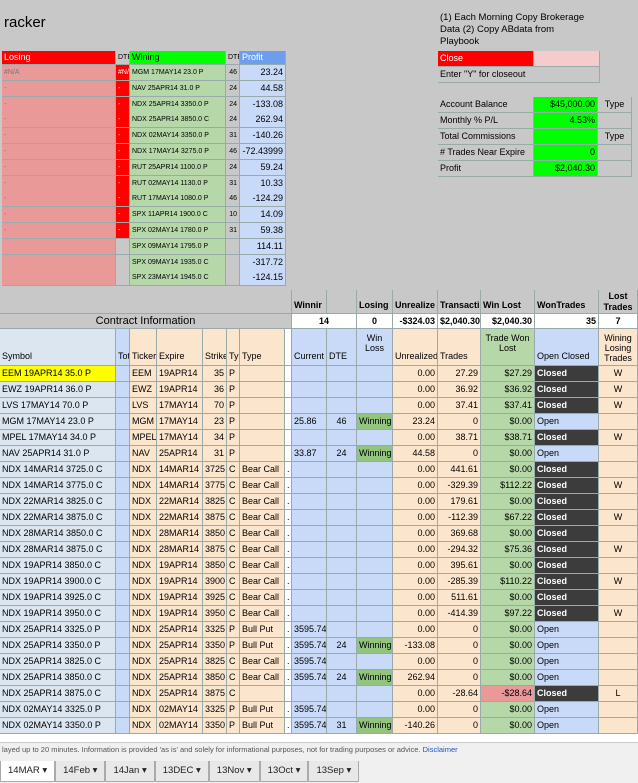 The height and width of the screenshot is (783, 638). What do you see at coordinates (58, 454) in the screenshot?
I see `cell-sym: NAV 25APR14 31.0 P` at bounding box center [58, 454].